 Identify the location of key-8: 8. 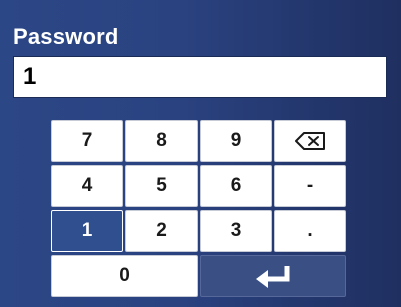
(161, 141).